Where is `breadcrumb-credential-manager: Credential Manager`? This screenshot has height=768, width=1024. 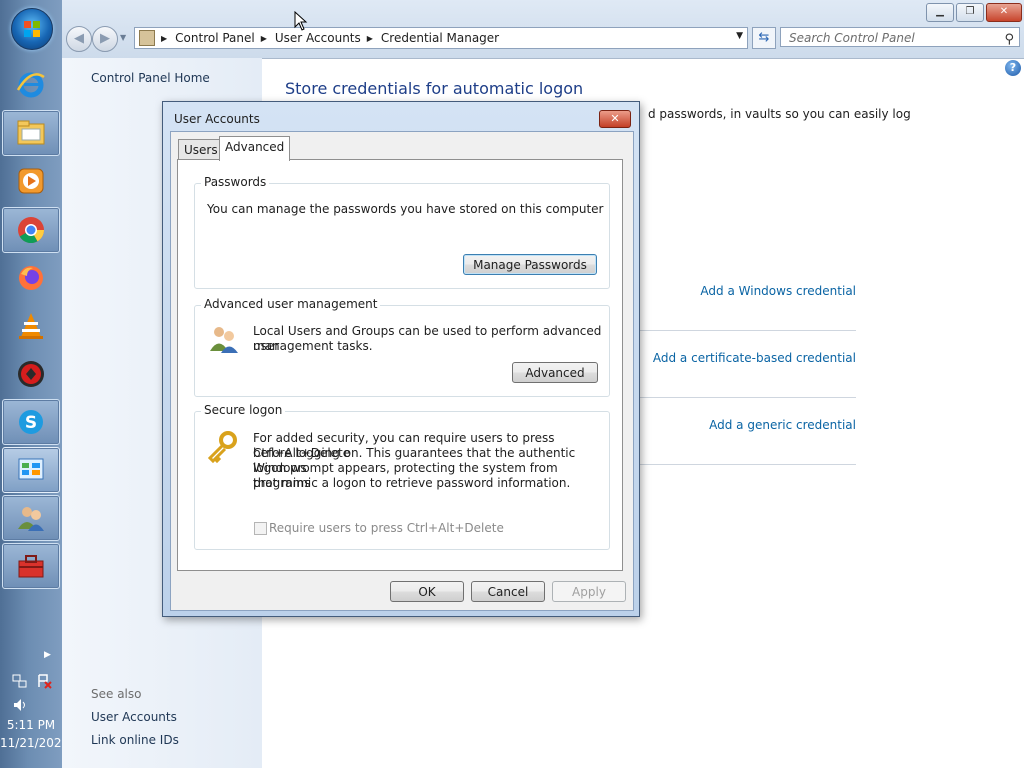
breadcrumb-credential-manager: Credential Manager is located at coordinates (440, 38).